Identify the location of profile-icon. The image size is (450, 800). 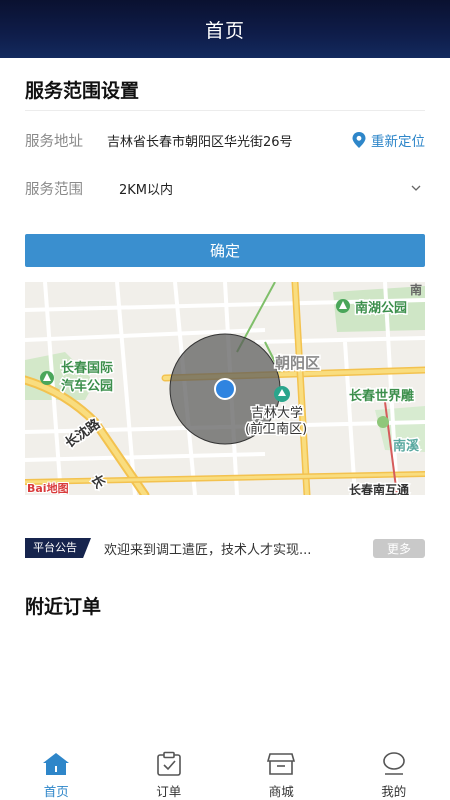
(394, 764).